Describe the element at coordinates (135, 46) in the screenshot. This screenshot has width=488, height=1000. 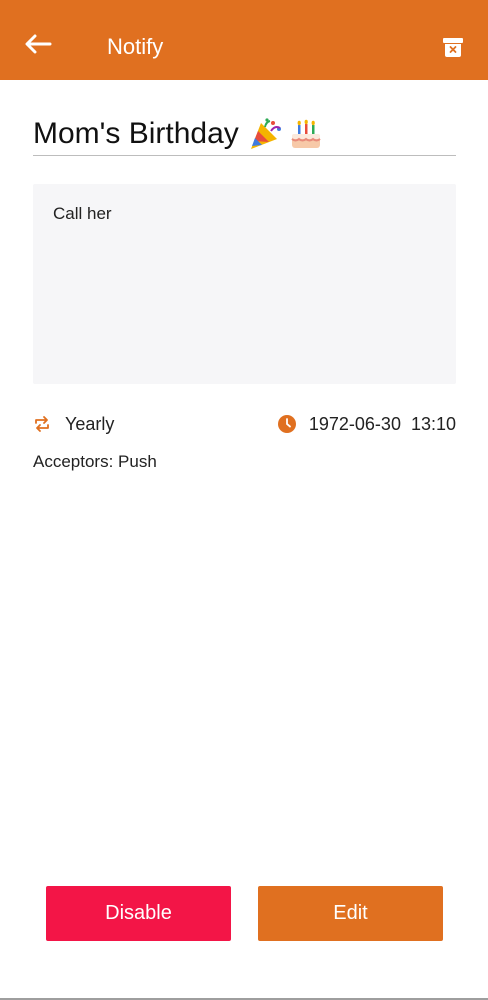
I see `app-title: Notify` at that location.